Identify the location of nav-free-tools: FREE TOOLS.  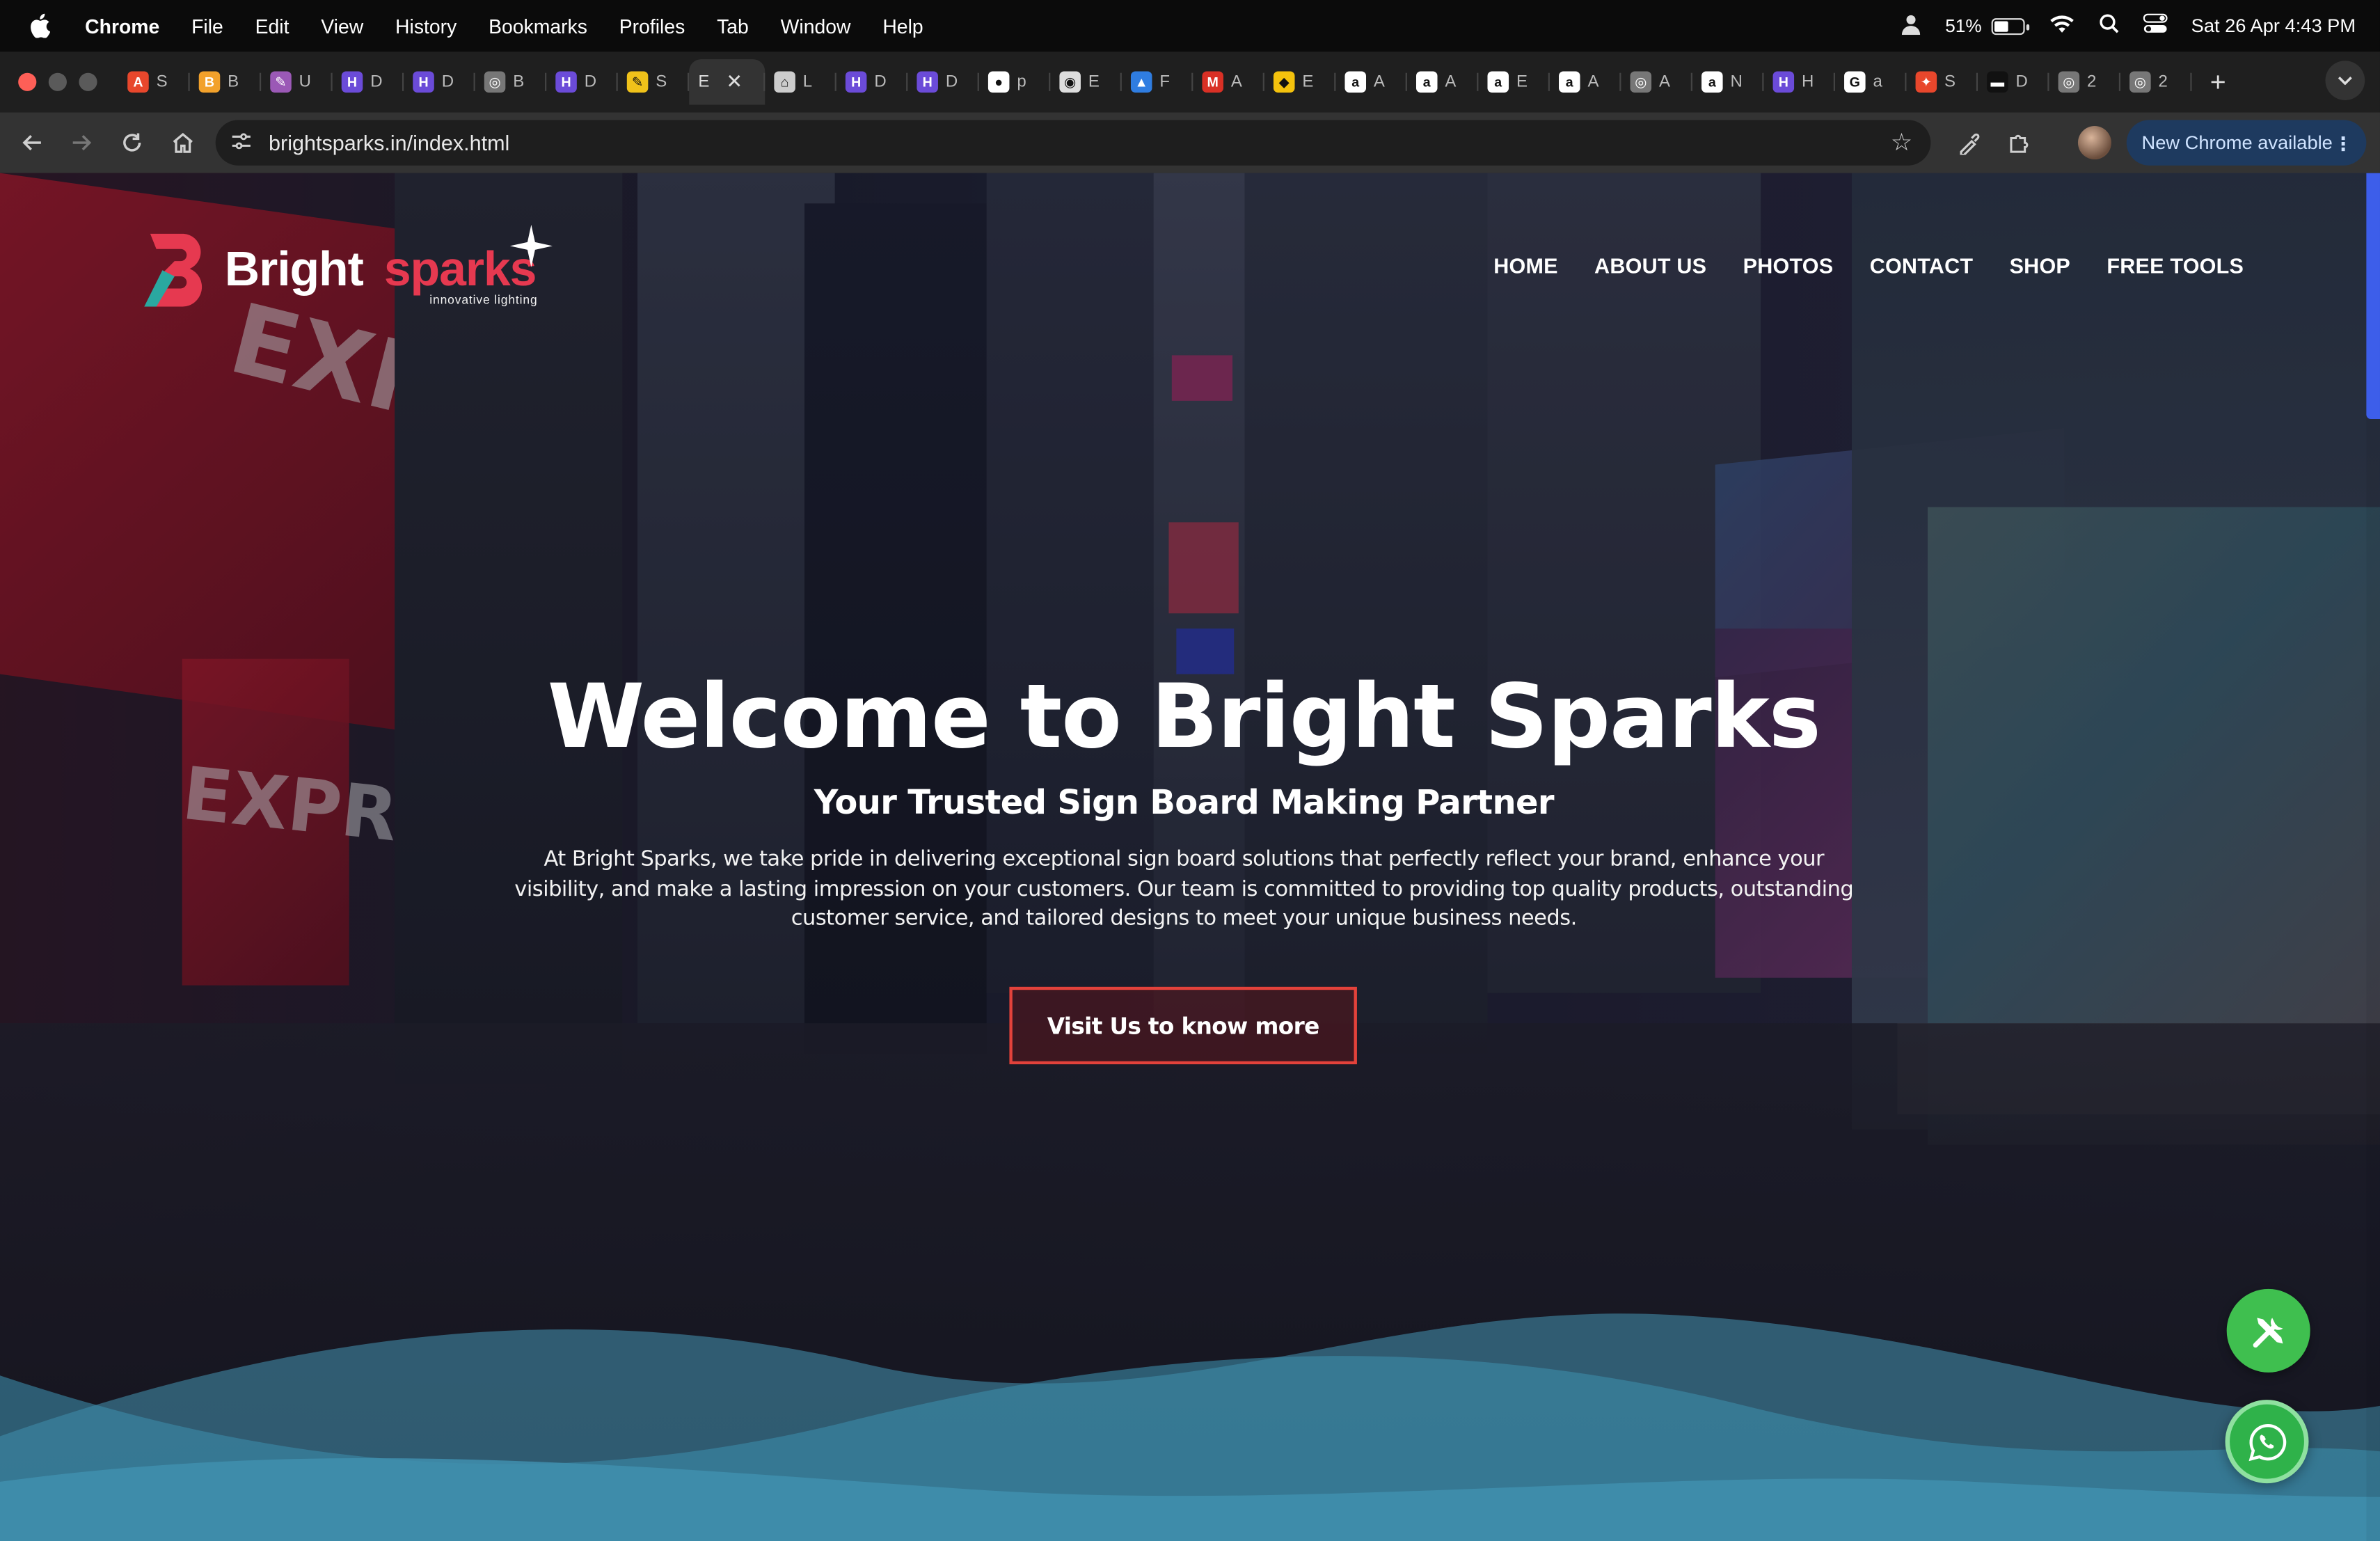
(2175, 265).